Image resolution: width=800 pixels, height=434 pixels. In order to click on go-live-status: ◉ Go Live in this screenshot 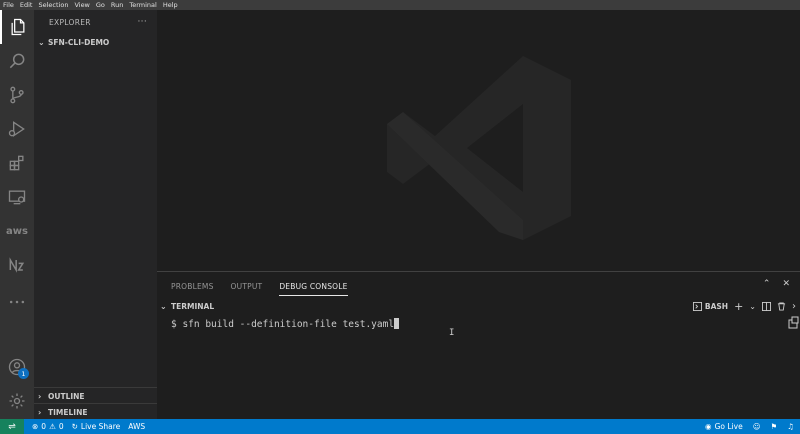, I will do `click(724, 426)`.